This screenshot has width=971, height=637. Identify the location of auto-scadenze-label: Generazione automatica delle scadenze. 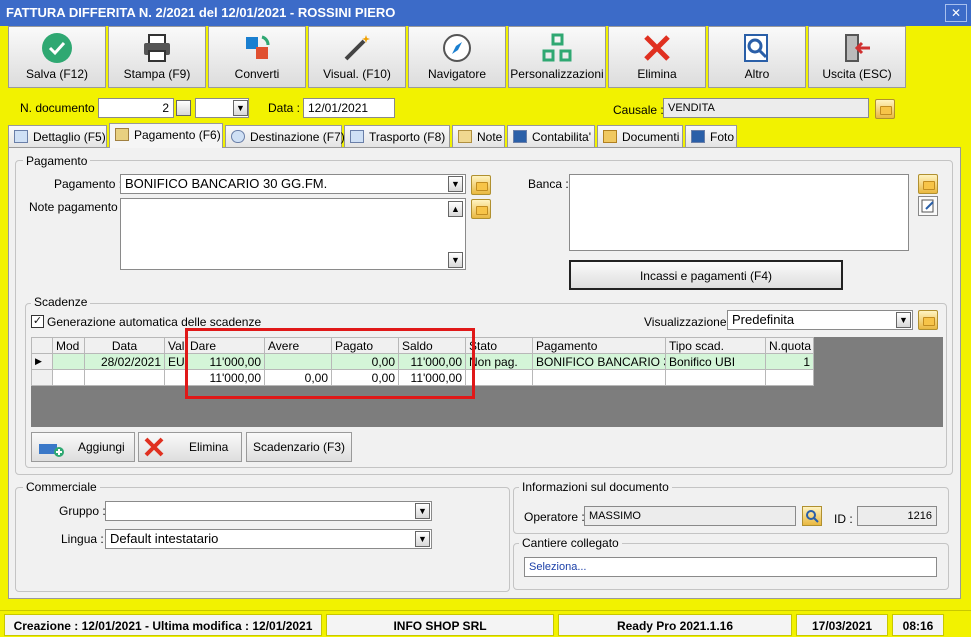
(154, 322).